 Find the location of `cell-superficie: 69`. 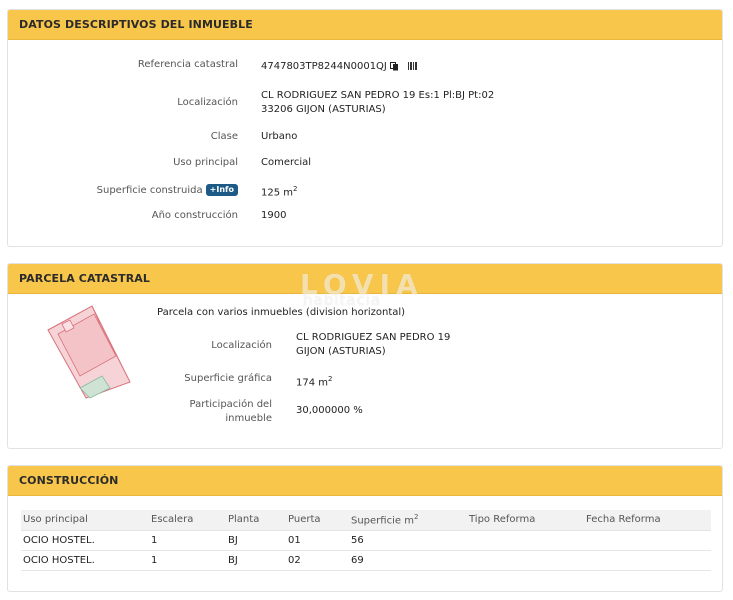

cell-superficie: 69 is located at coordinates (408, 560).